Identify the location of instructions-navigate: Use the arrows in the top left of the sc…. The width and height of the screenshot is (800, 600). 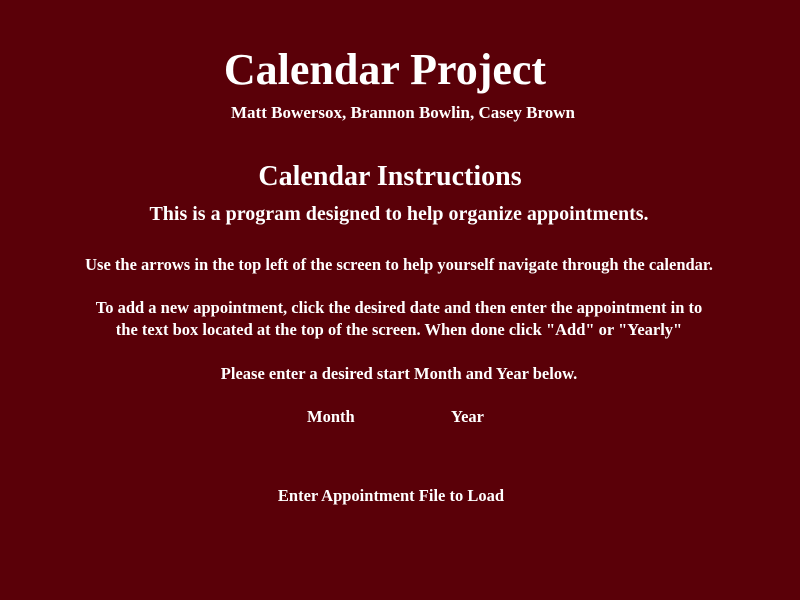
(399, 264).